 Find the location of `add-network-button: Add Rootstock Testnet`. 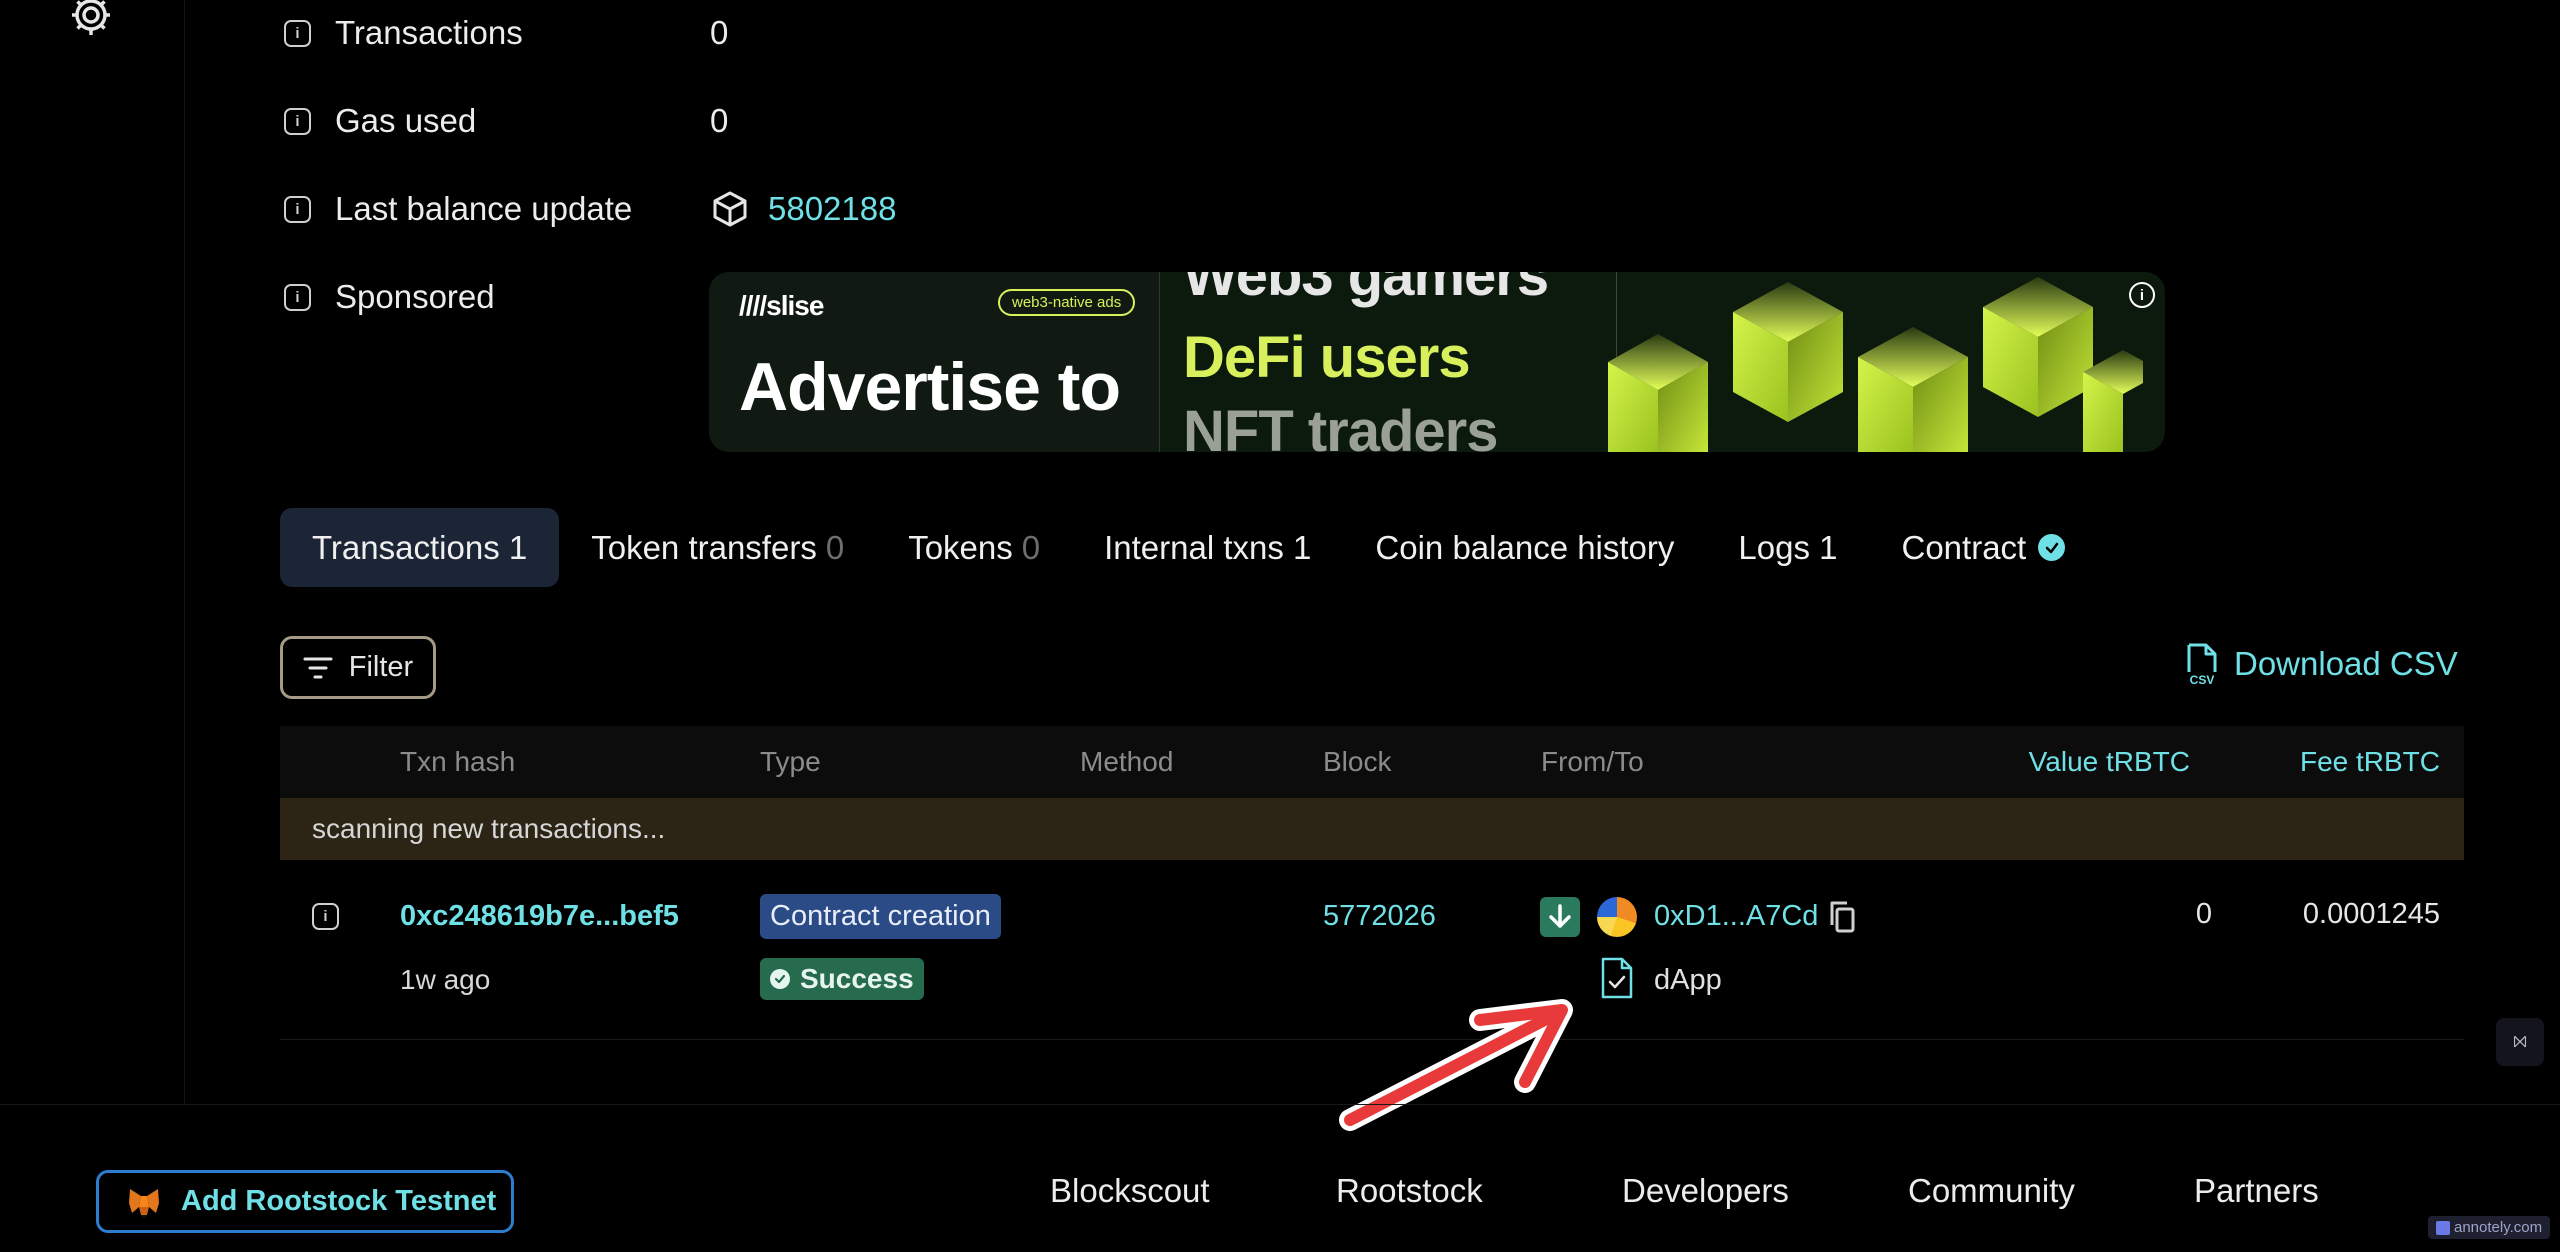

add-network-button: Add Rootstock Testnet is located at coordinates (305, 1201).